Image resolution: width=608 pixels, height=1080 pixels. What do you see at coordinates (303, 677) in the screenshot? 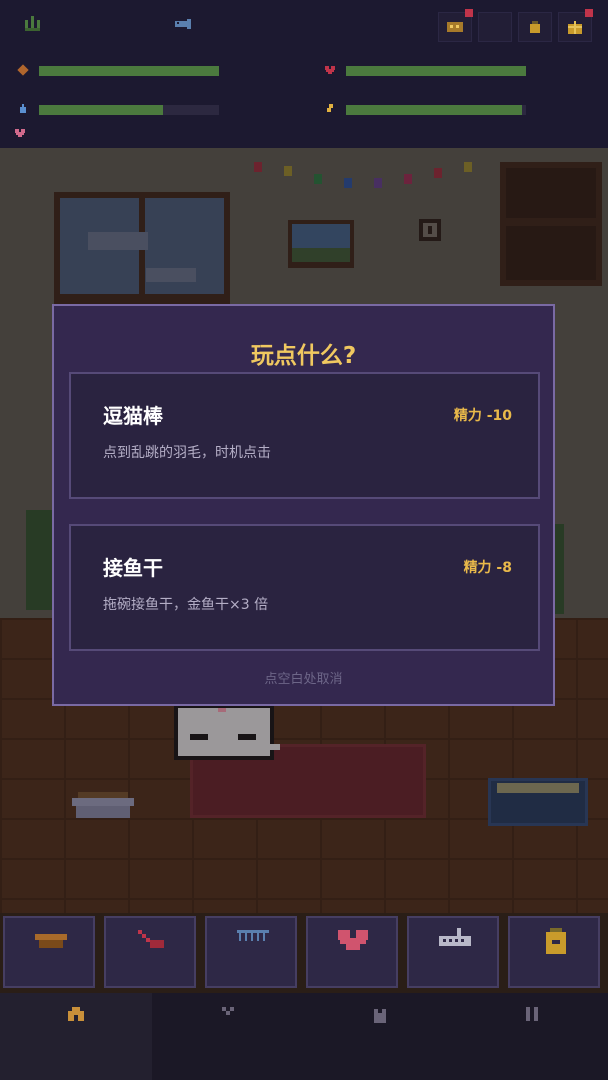
I see `cancel-hint: 点空白处取消` at bounding box center [303, 677].